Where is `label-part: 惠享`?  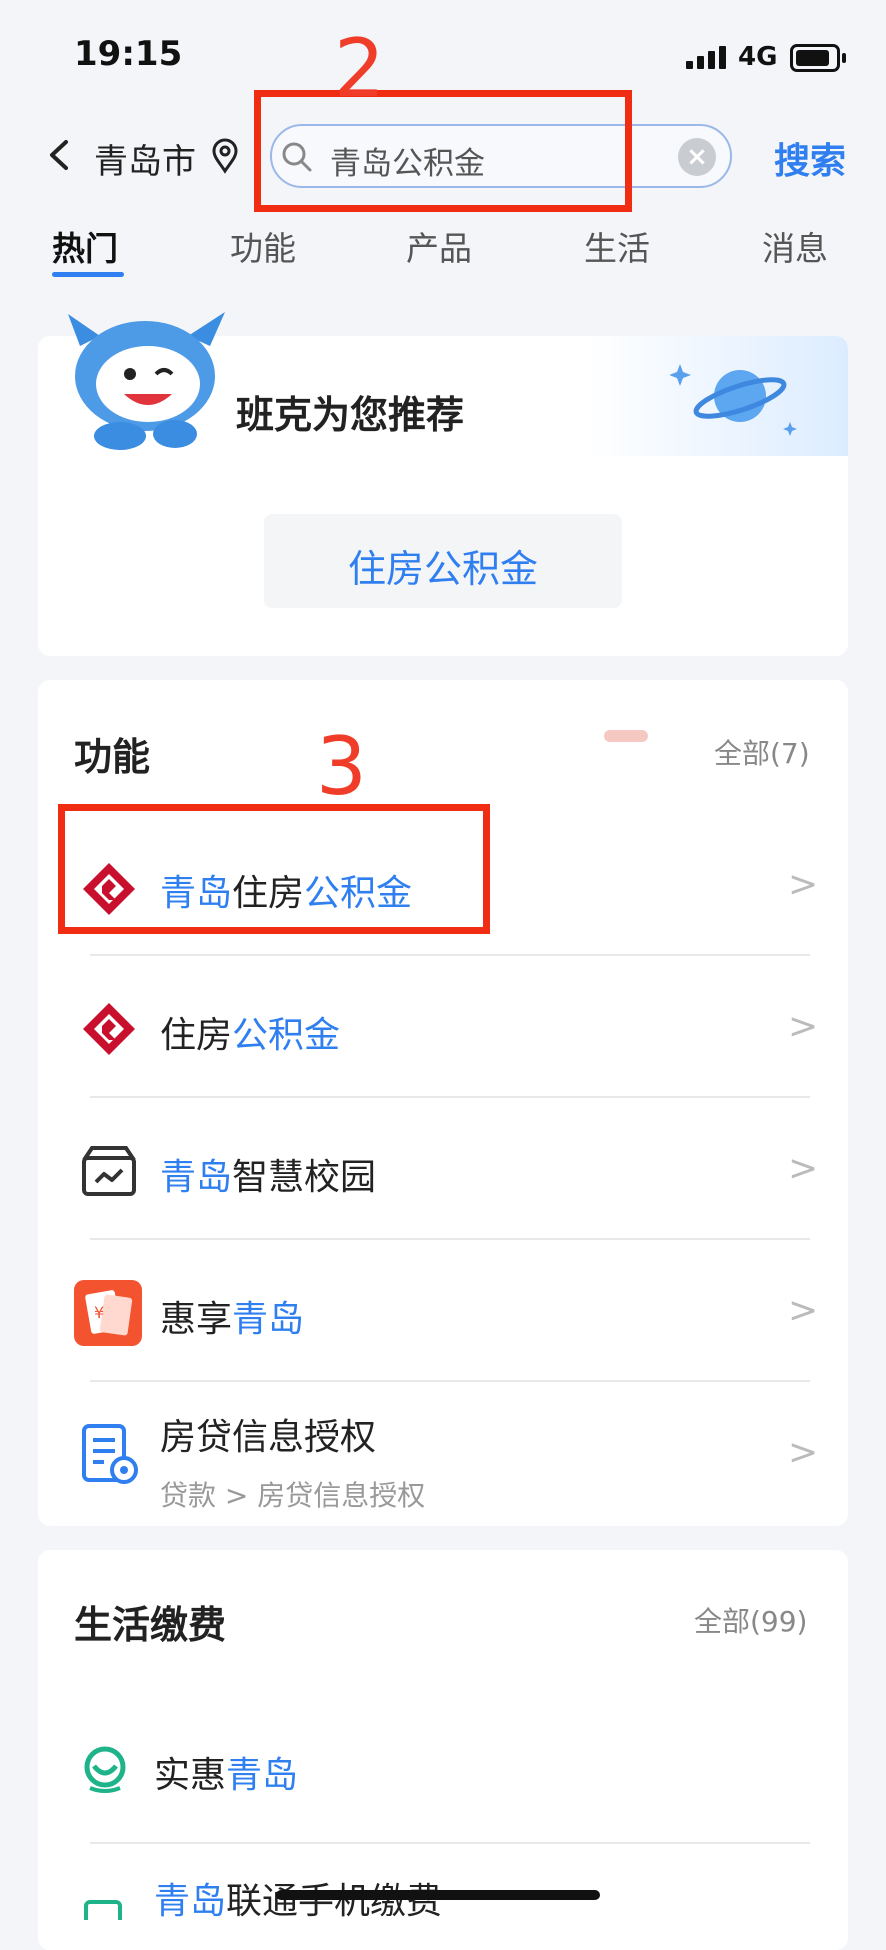 label-part: 惠享 is located at coordinates (196, 1319).